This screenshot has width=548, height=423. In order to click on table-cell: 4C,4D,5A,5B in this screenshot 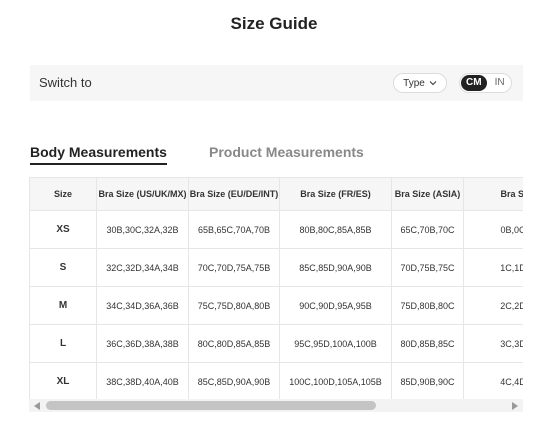, I will do `click(493, 380)`.